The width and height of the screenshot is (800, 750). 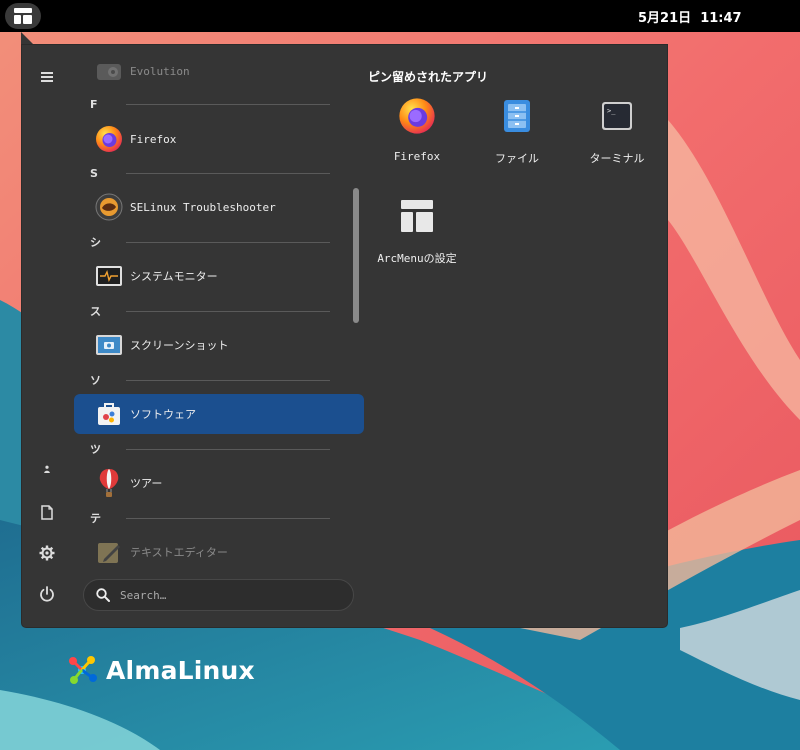 I want to click on app-item-system-monitor: システムモニター, so click(x=219, y=276).